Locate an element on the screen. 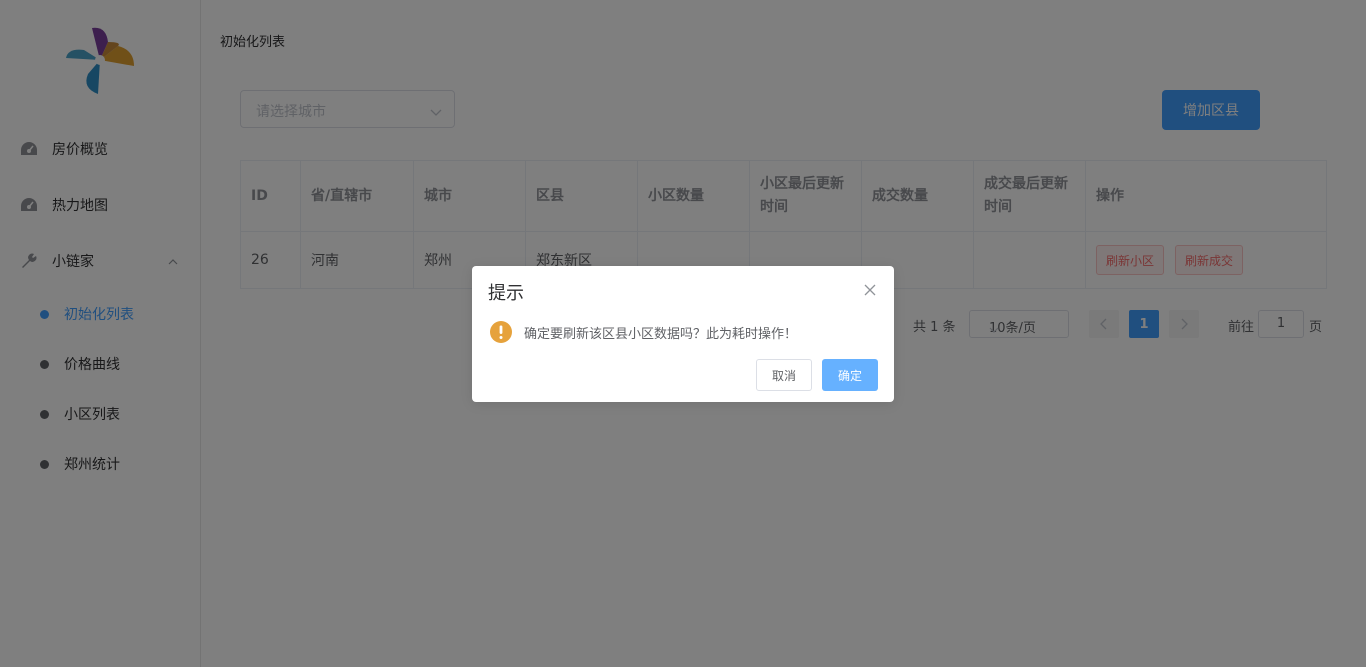  dialog-title: 提示 is located at coordinates (506, 293).